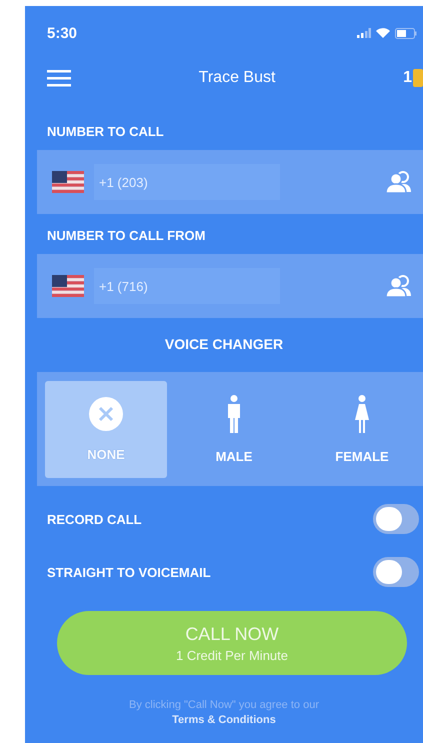 This screenshot has height=743, width=423. I want to click on section-label: NUMBER TO CALL FROM, so click(126, 235).